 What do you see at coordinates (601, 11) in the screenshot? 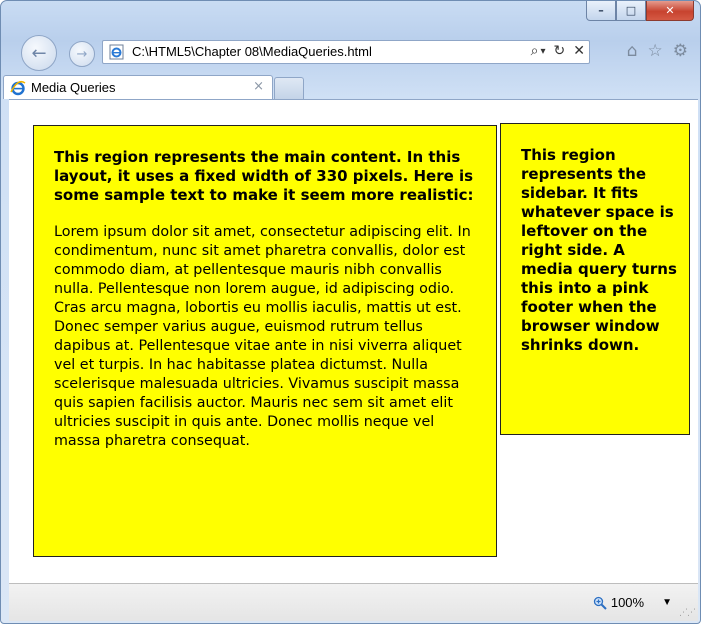
I see `minimize-button: –` at bounding box center [601, 11].